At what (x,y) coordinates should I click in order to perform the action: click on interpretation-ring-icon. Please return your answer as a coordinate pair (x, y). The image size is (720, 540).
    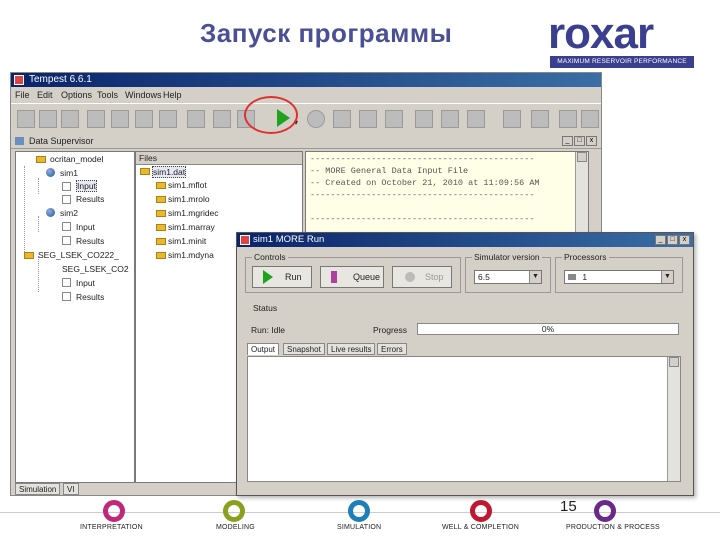
    Looking at the image, I should click on (114, 511).